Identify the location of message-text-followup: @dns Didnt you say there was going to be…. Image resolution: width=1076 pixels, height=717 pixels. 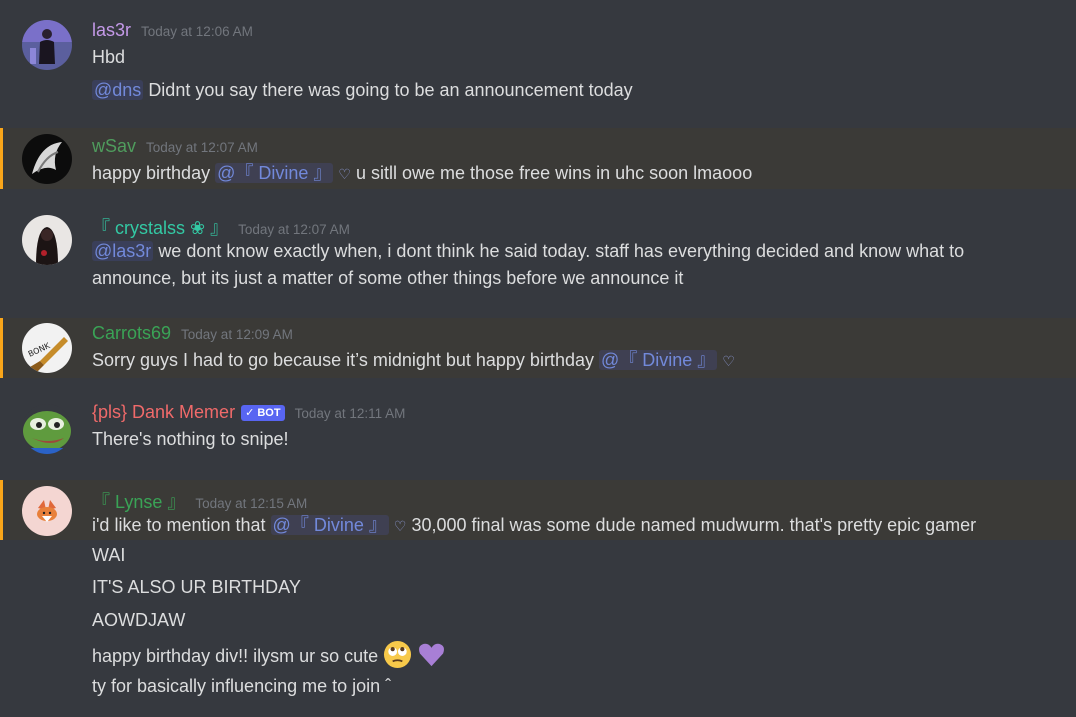
(564, 90).